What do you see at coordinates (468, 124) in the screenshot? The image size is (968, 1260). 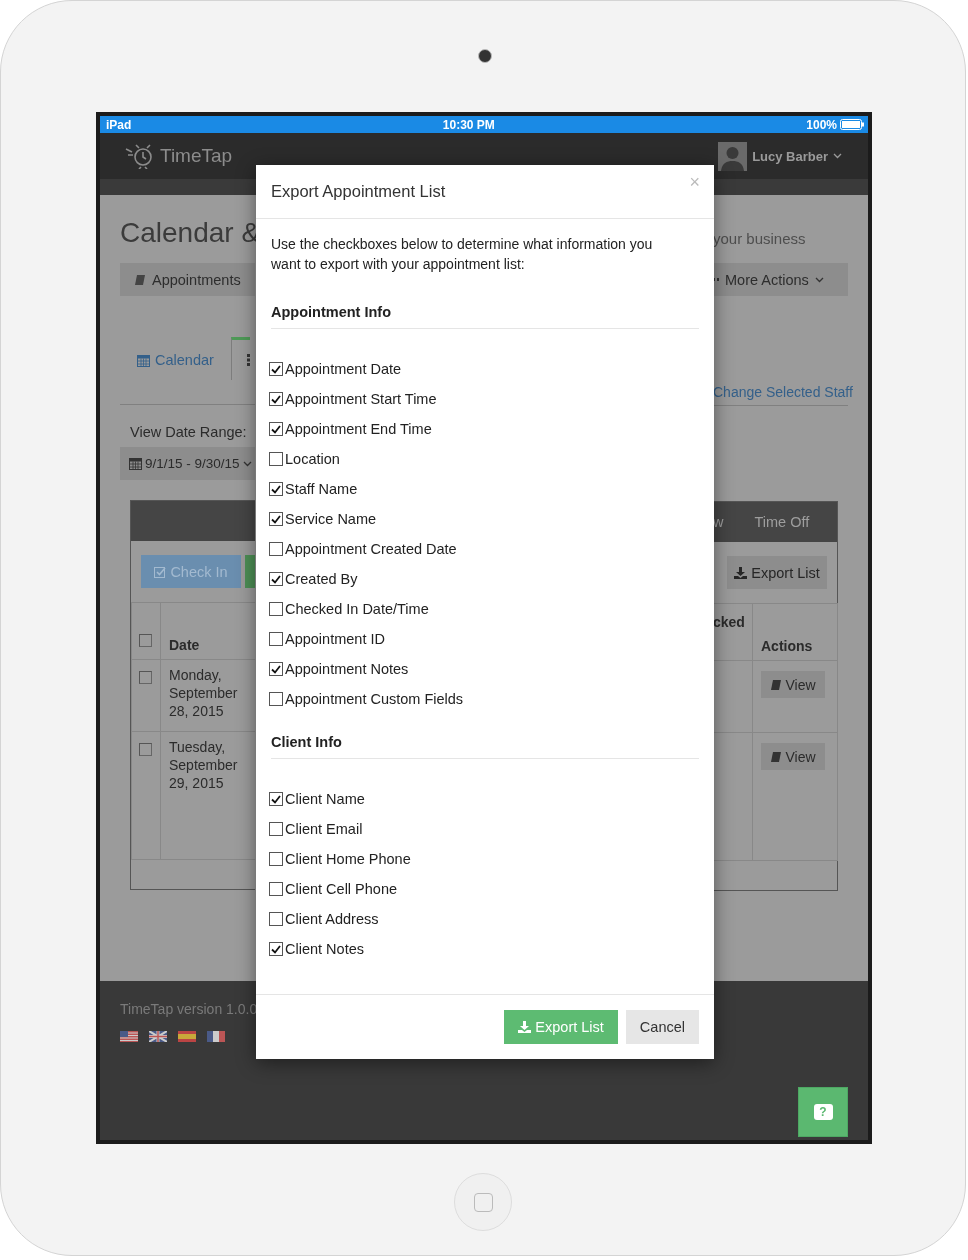 I see `clock-time: 10:30 PM` at bounding box center [468, 124].